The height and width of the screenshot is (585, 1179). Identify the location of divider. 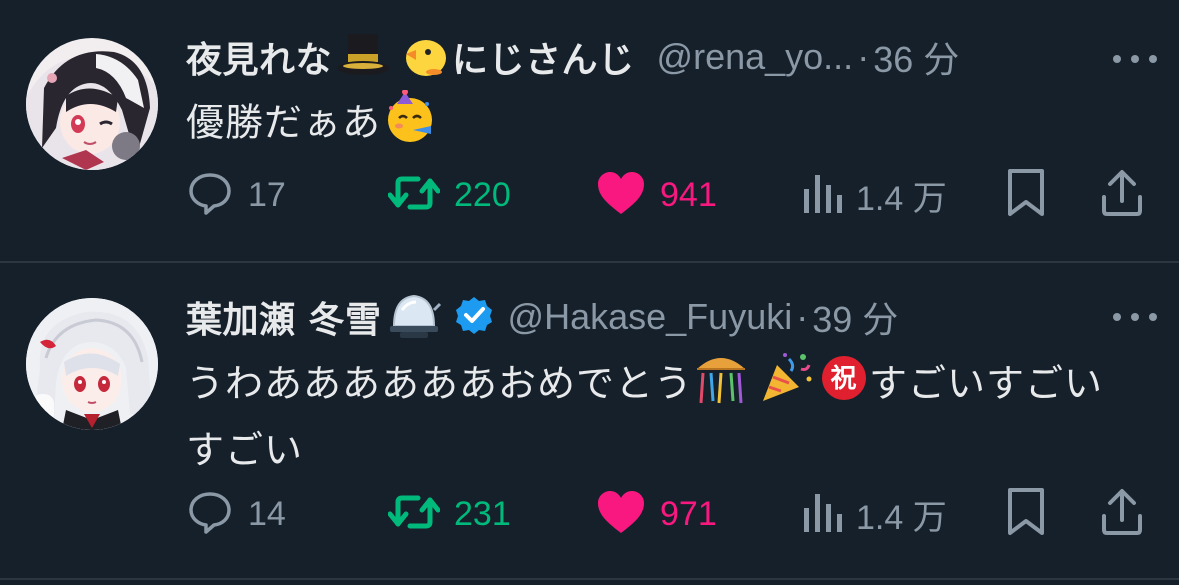
(589, 579).